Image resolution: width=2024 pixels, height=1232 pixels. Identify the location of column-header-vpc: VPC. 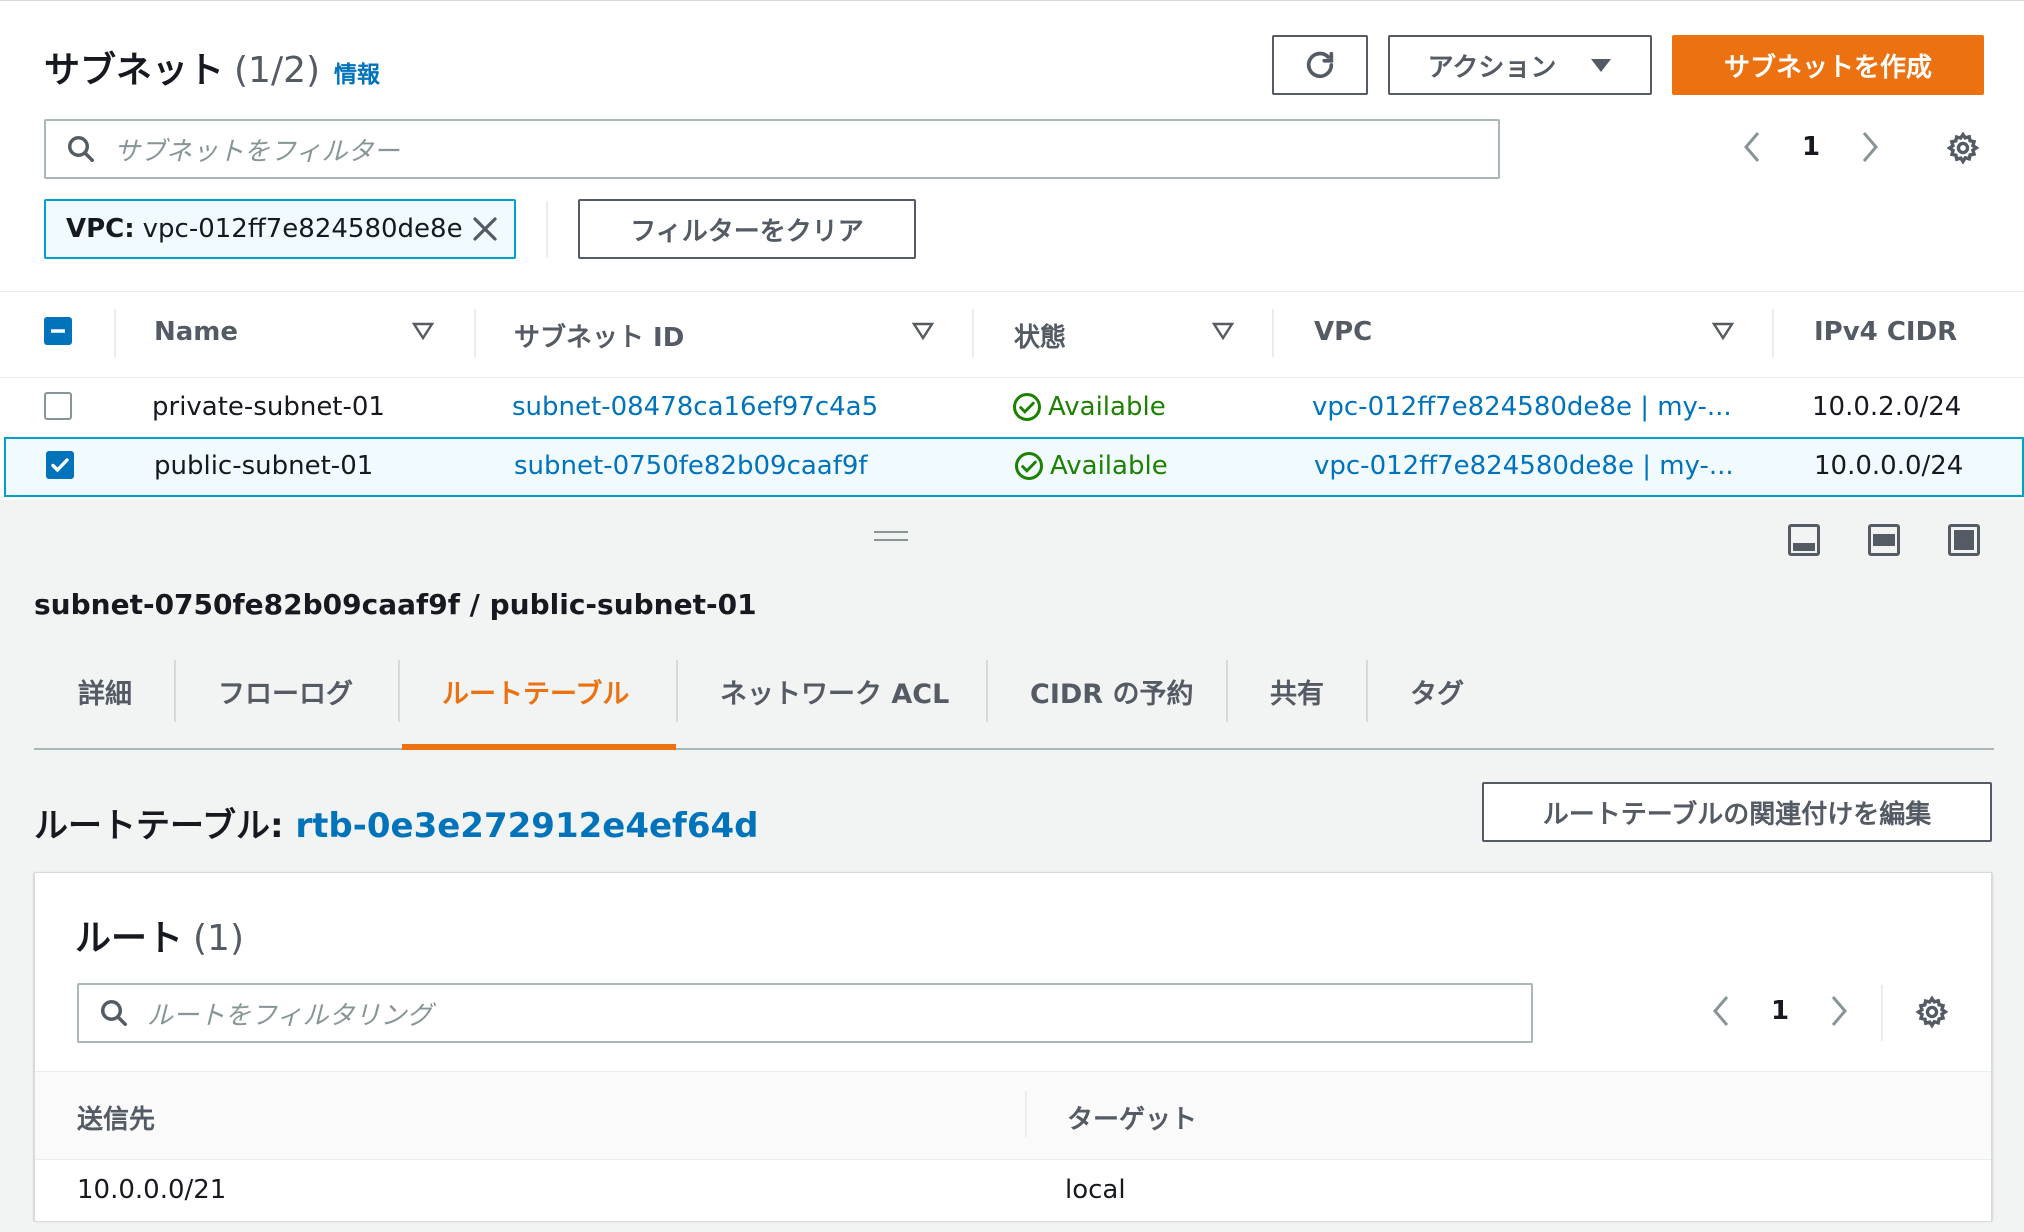
(1343, 332).